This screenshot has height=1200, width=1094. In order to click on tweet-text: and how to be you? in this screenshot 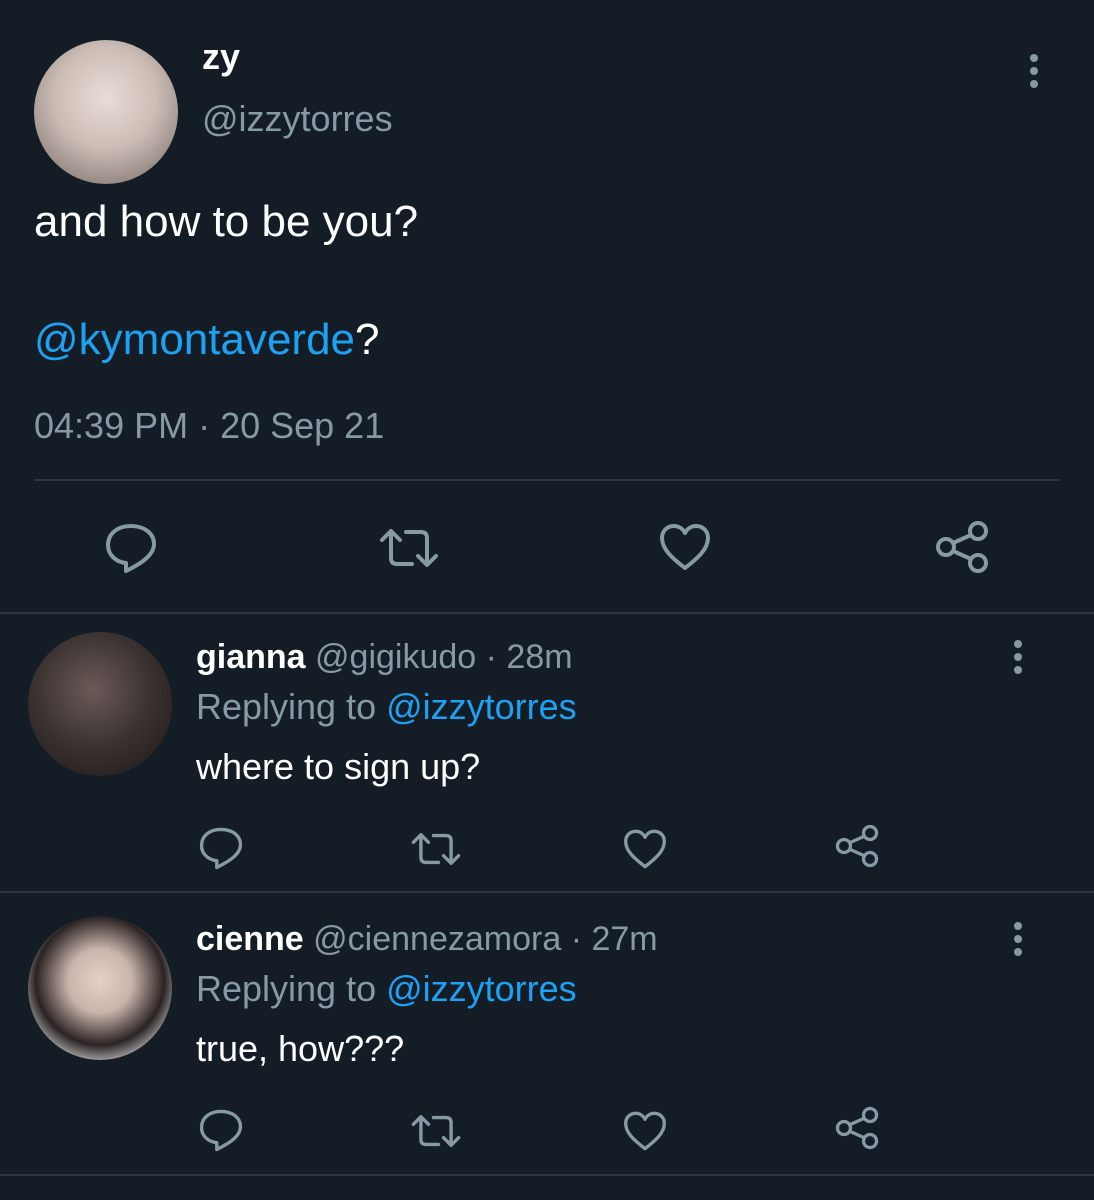, I will do `click(226, 221)`.